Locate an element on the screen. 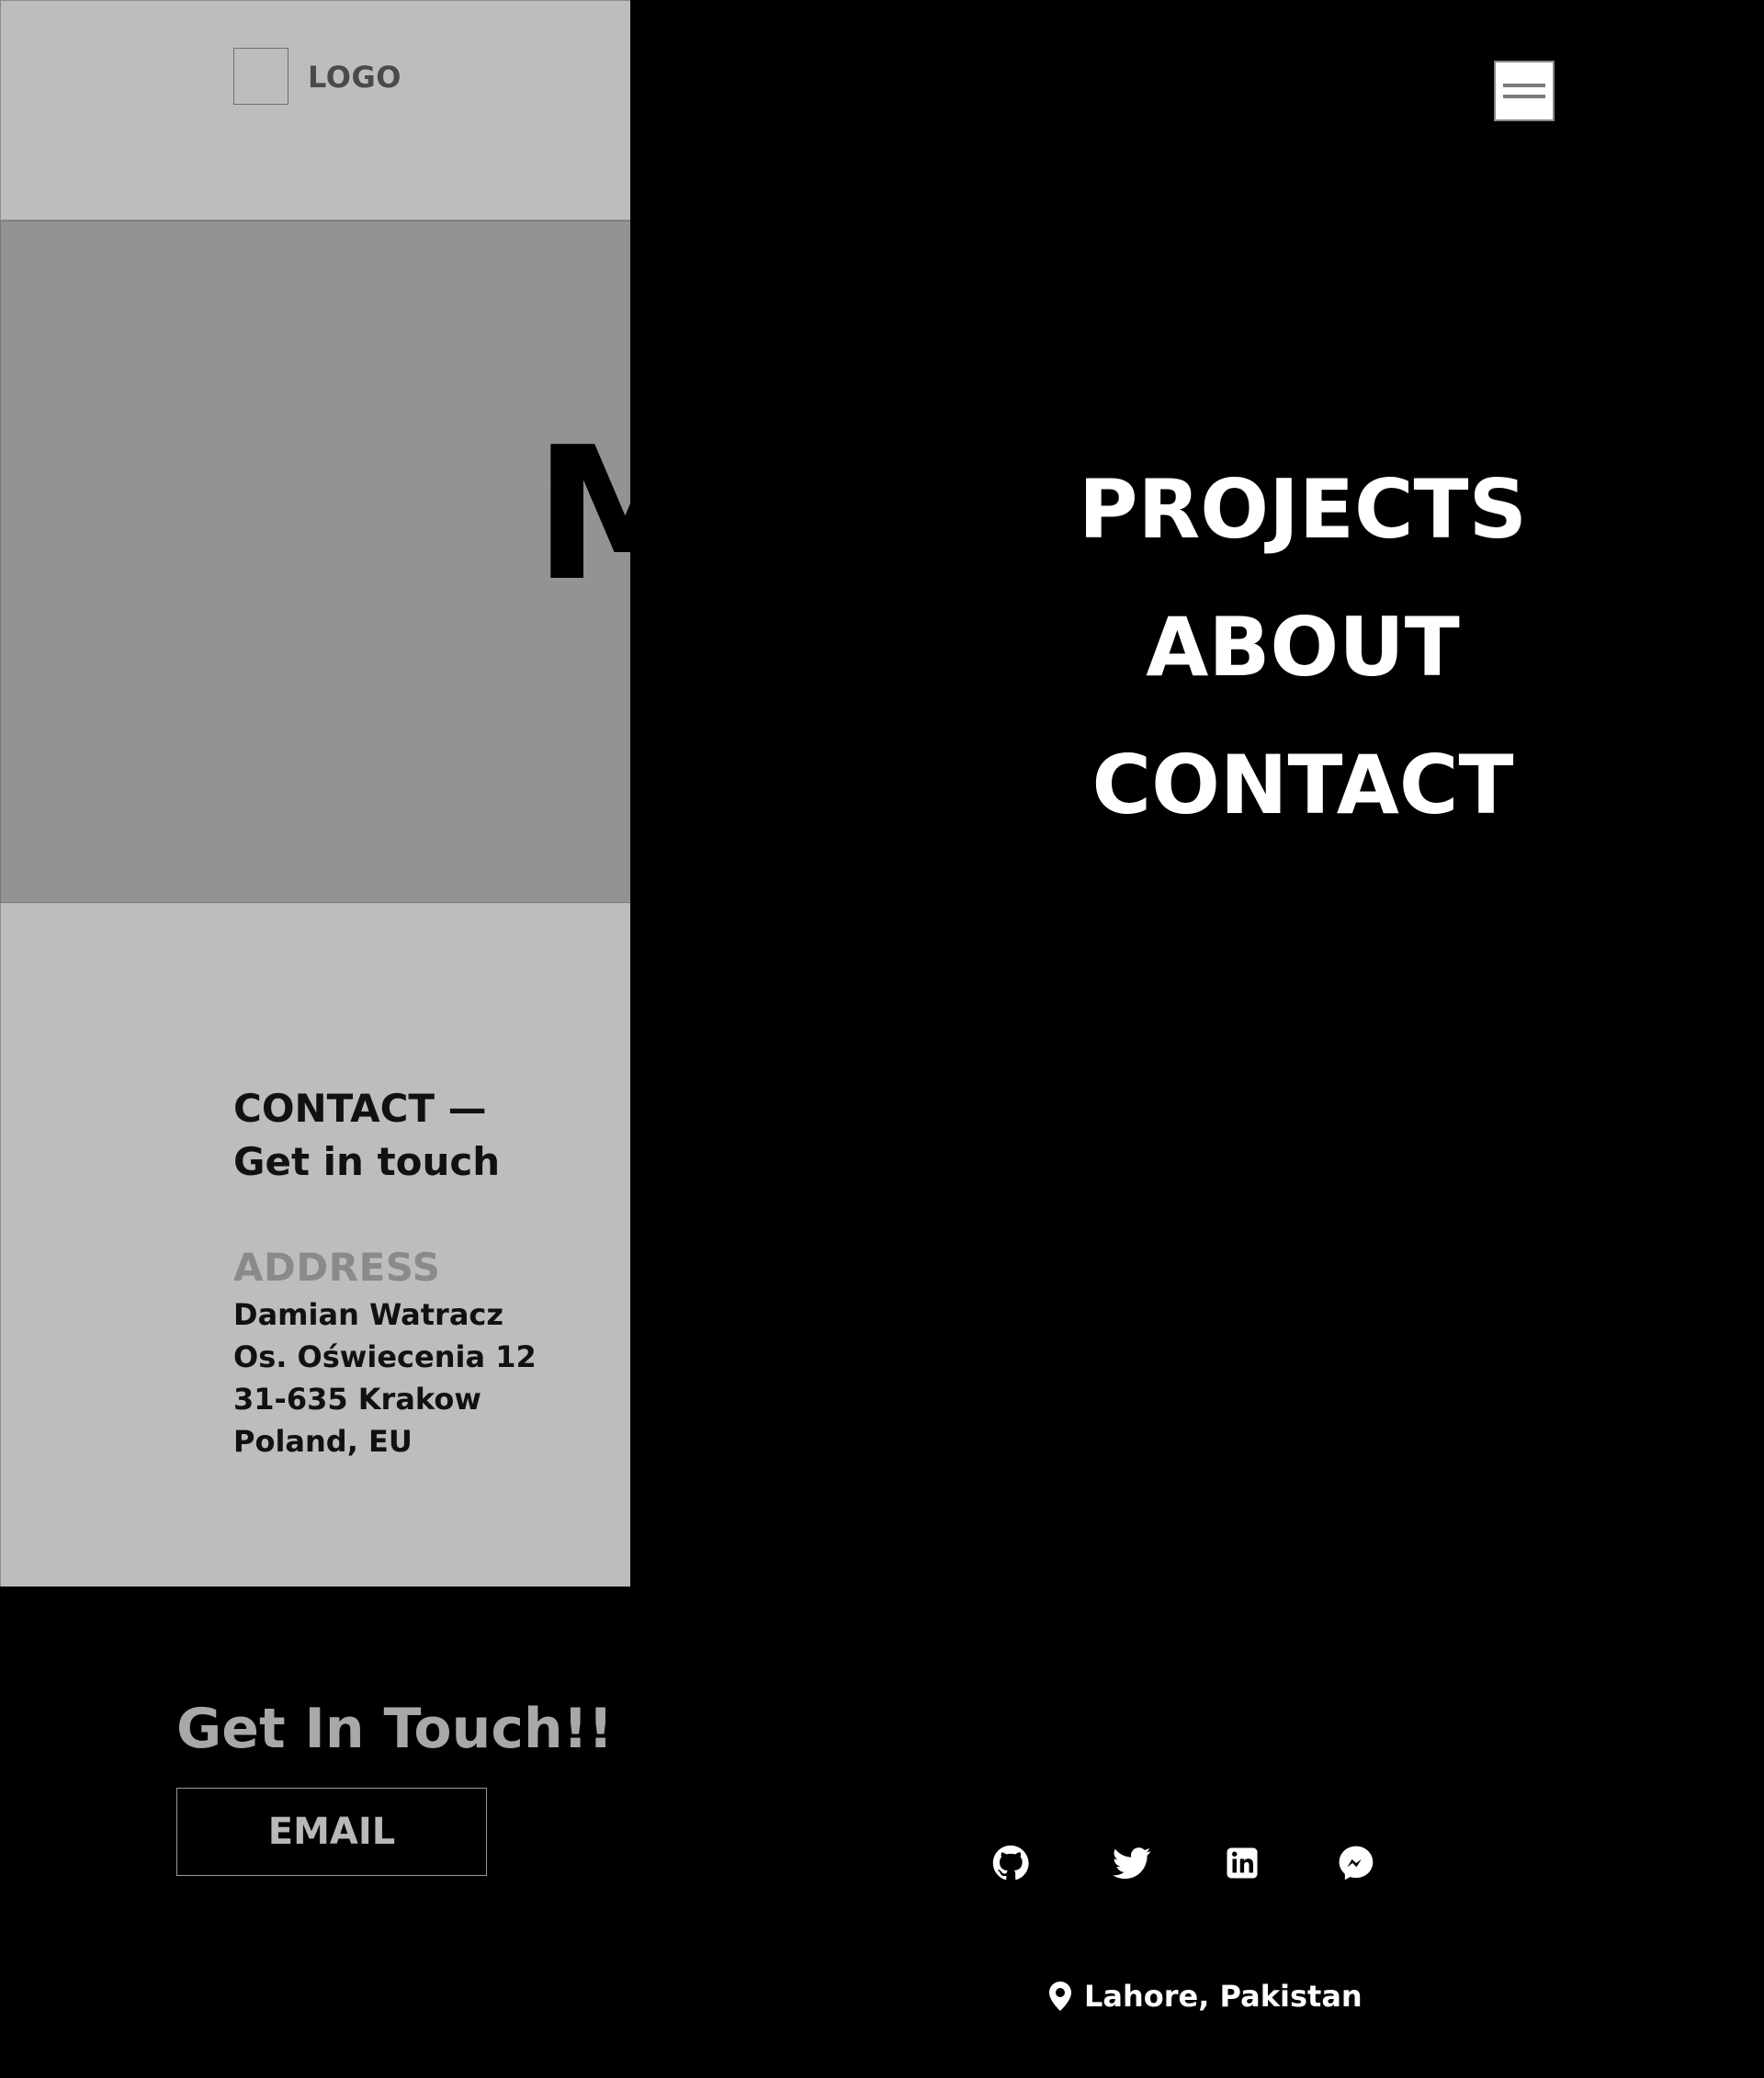  social-links is located at coordinates (1197, 1864).